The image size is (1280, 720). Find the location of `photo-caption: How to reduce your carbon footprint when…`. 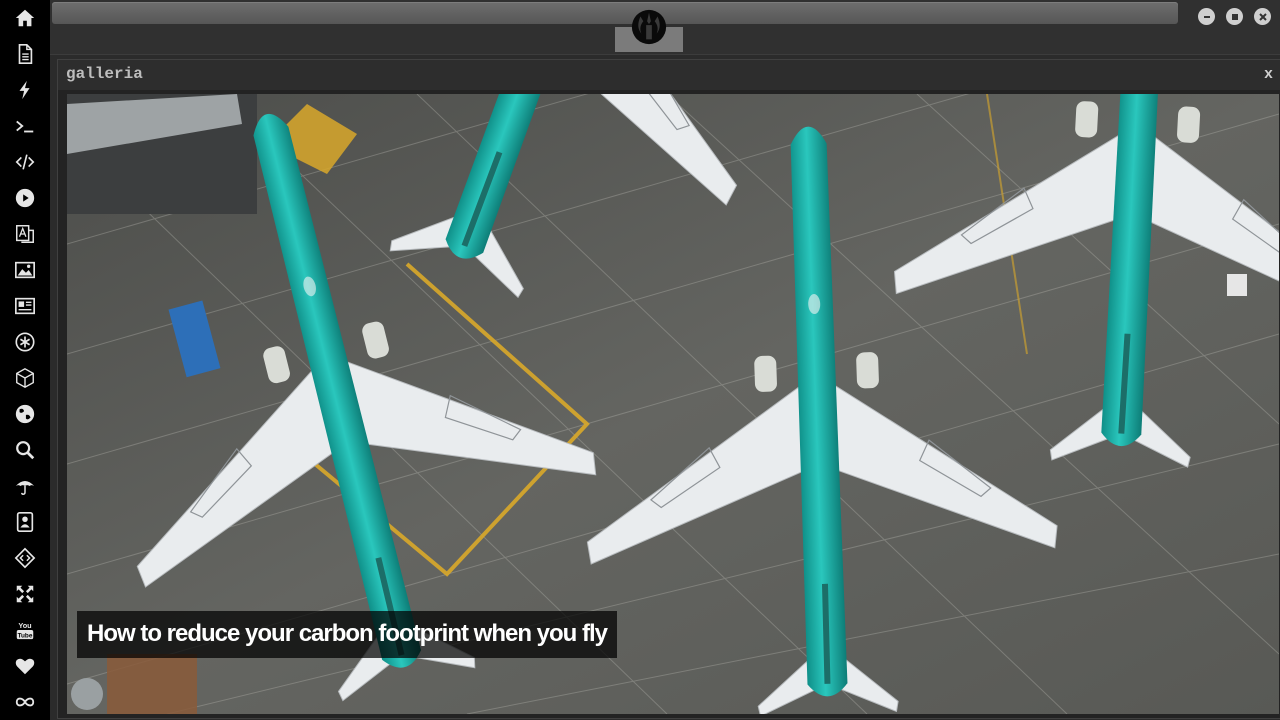

photo-caption: How to reduce your carbon footprint when… is located at coordinates (347, 634).